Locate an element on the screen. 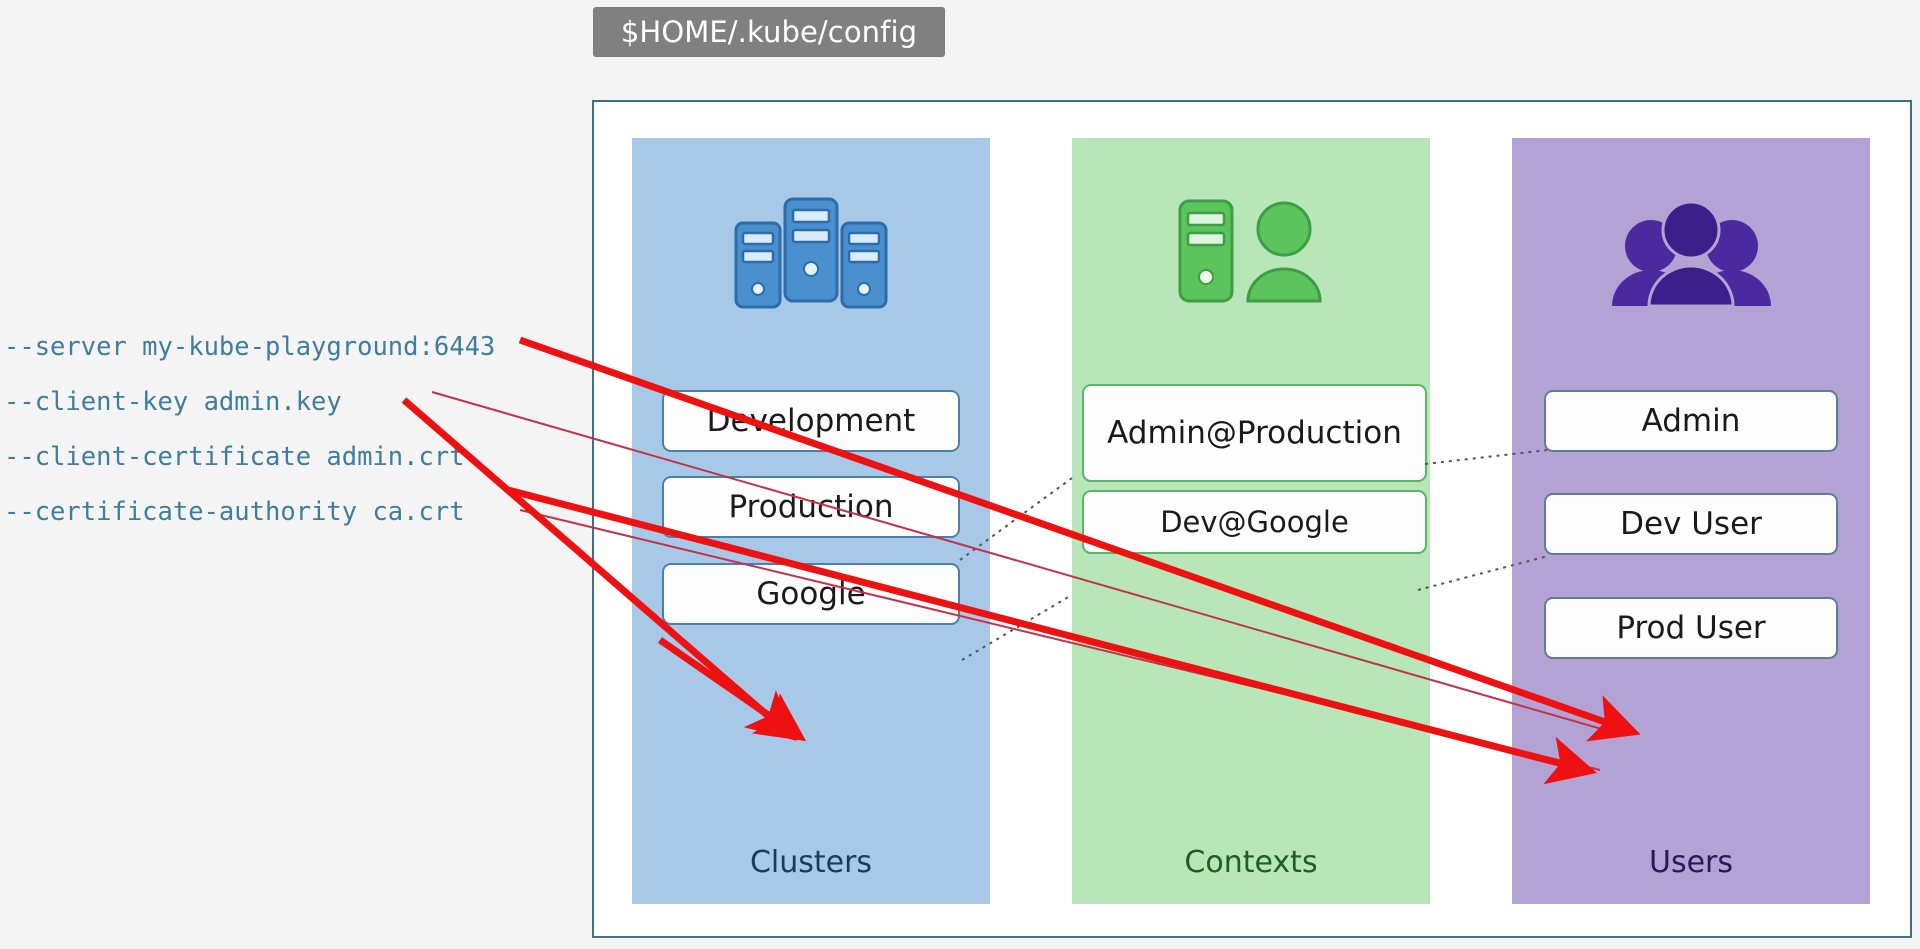 The width and height of the screenshot is (1920, 949). config-path-label: $HOME/.kube/config is located at coordinates (769, 32).